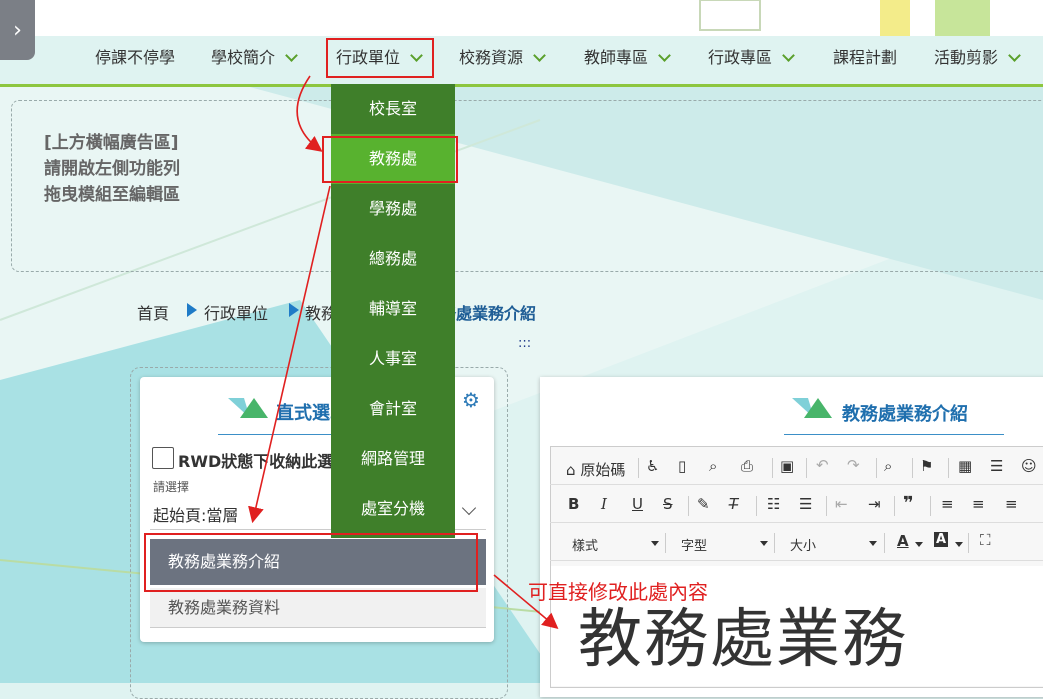 The height and width of the screenshot is (699, 1043). What do you see at coordinates (603, 470) in the screenshot?
I see `source-label: 原始碼` at bounding box center [603, 470].